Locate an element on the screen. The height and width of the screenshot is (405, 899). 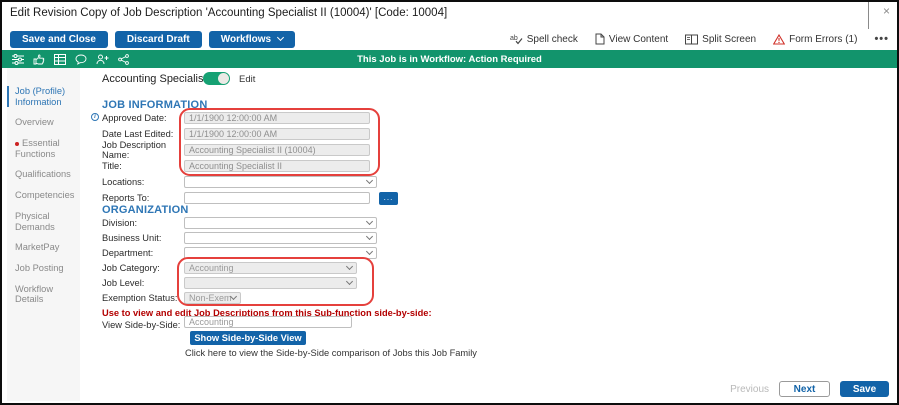
edit-toggle-label: Edit is located at coordinates (247, 79).